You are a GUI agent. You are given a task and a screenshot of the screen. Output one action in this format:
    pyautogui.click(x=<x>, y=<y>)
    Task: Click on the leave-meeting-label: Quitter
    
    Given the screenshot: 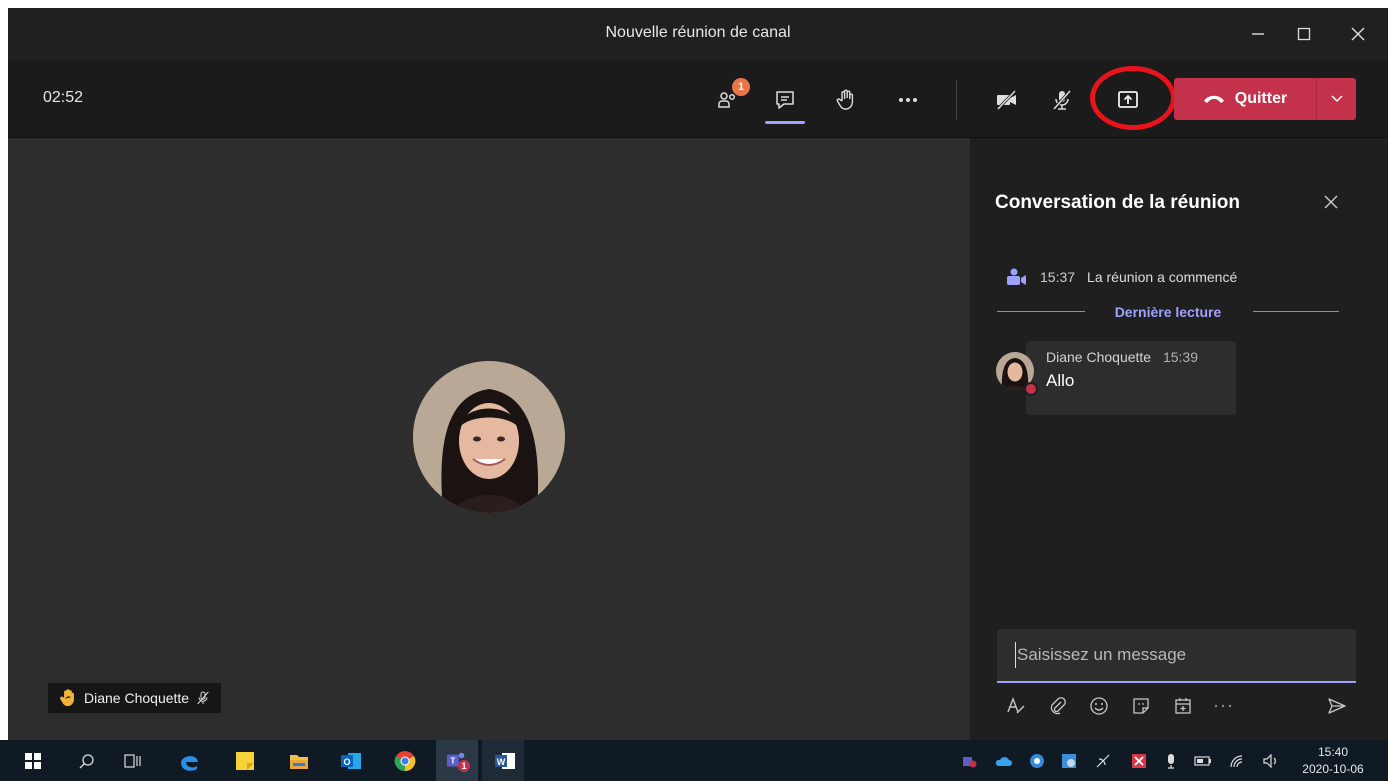 What is the action you would take?
    pyautogui.click(x=1261, y=98)
    